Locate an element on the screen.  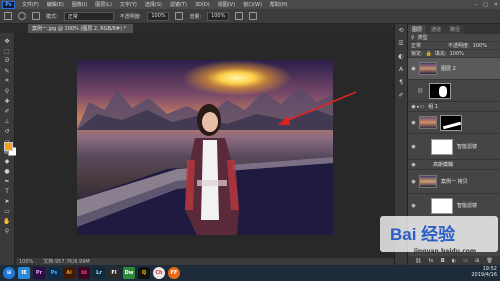
firefox-taskbar-icon: FF is located at coordinates (174, 273).